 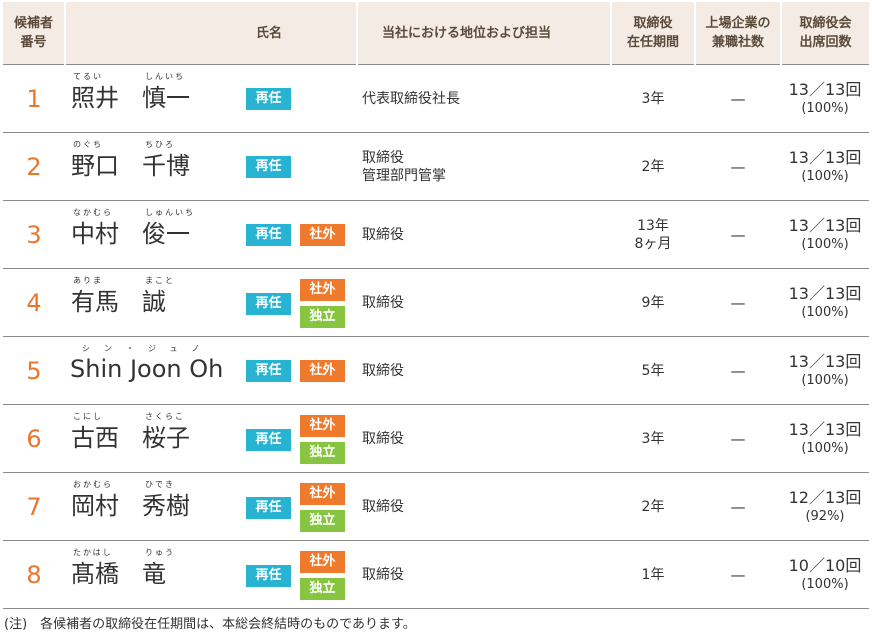 I want to click on term-cell: 1年, so click(x=653, y=574).